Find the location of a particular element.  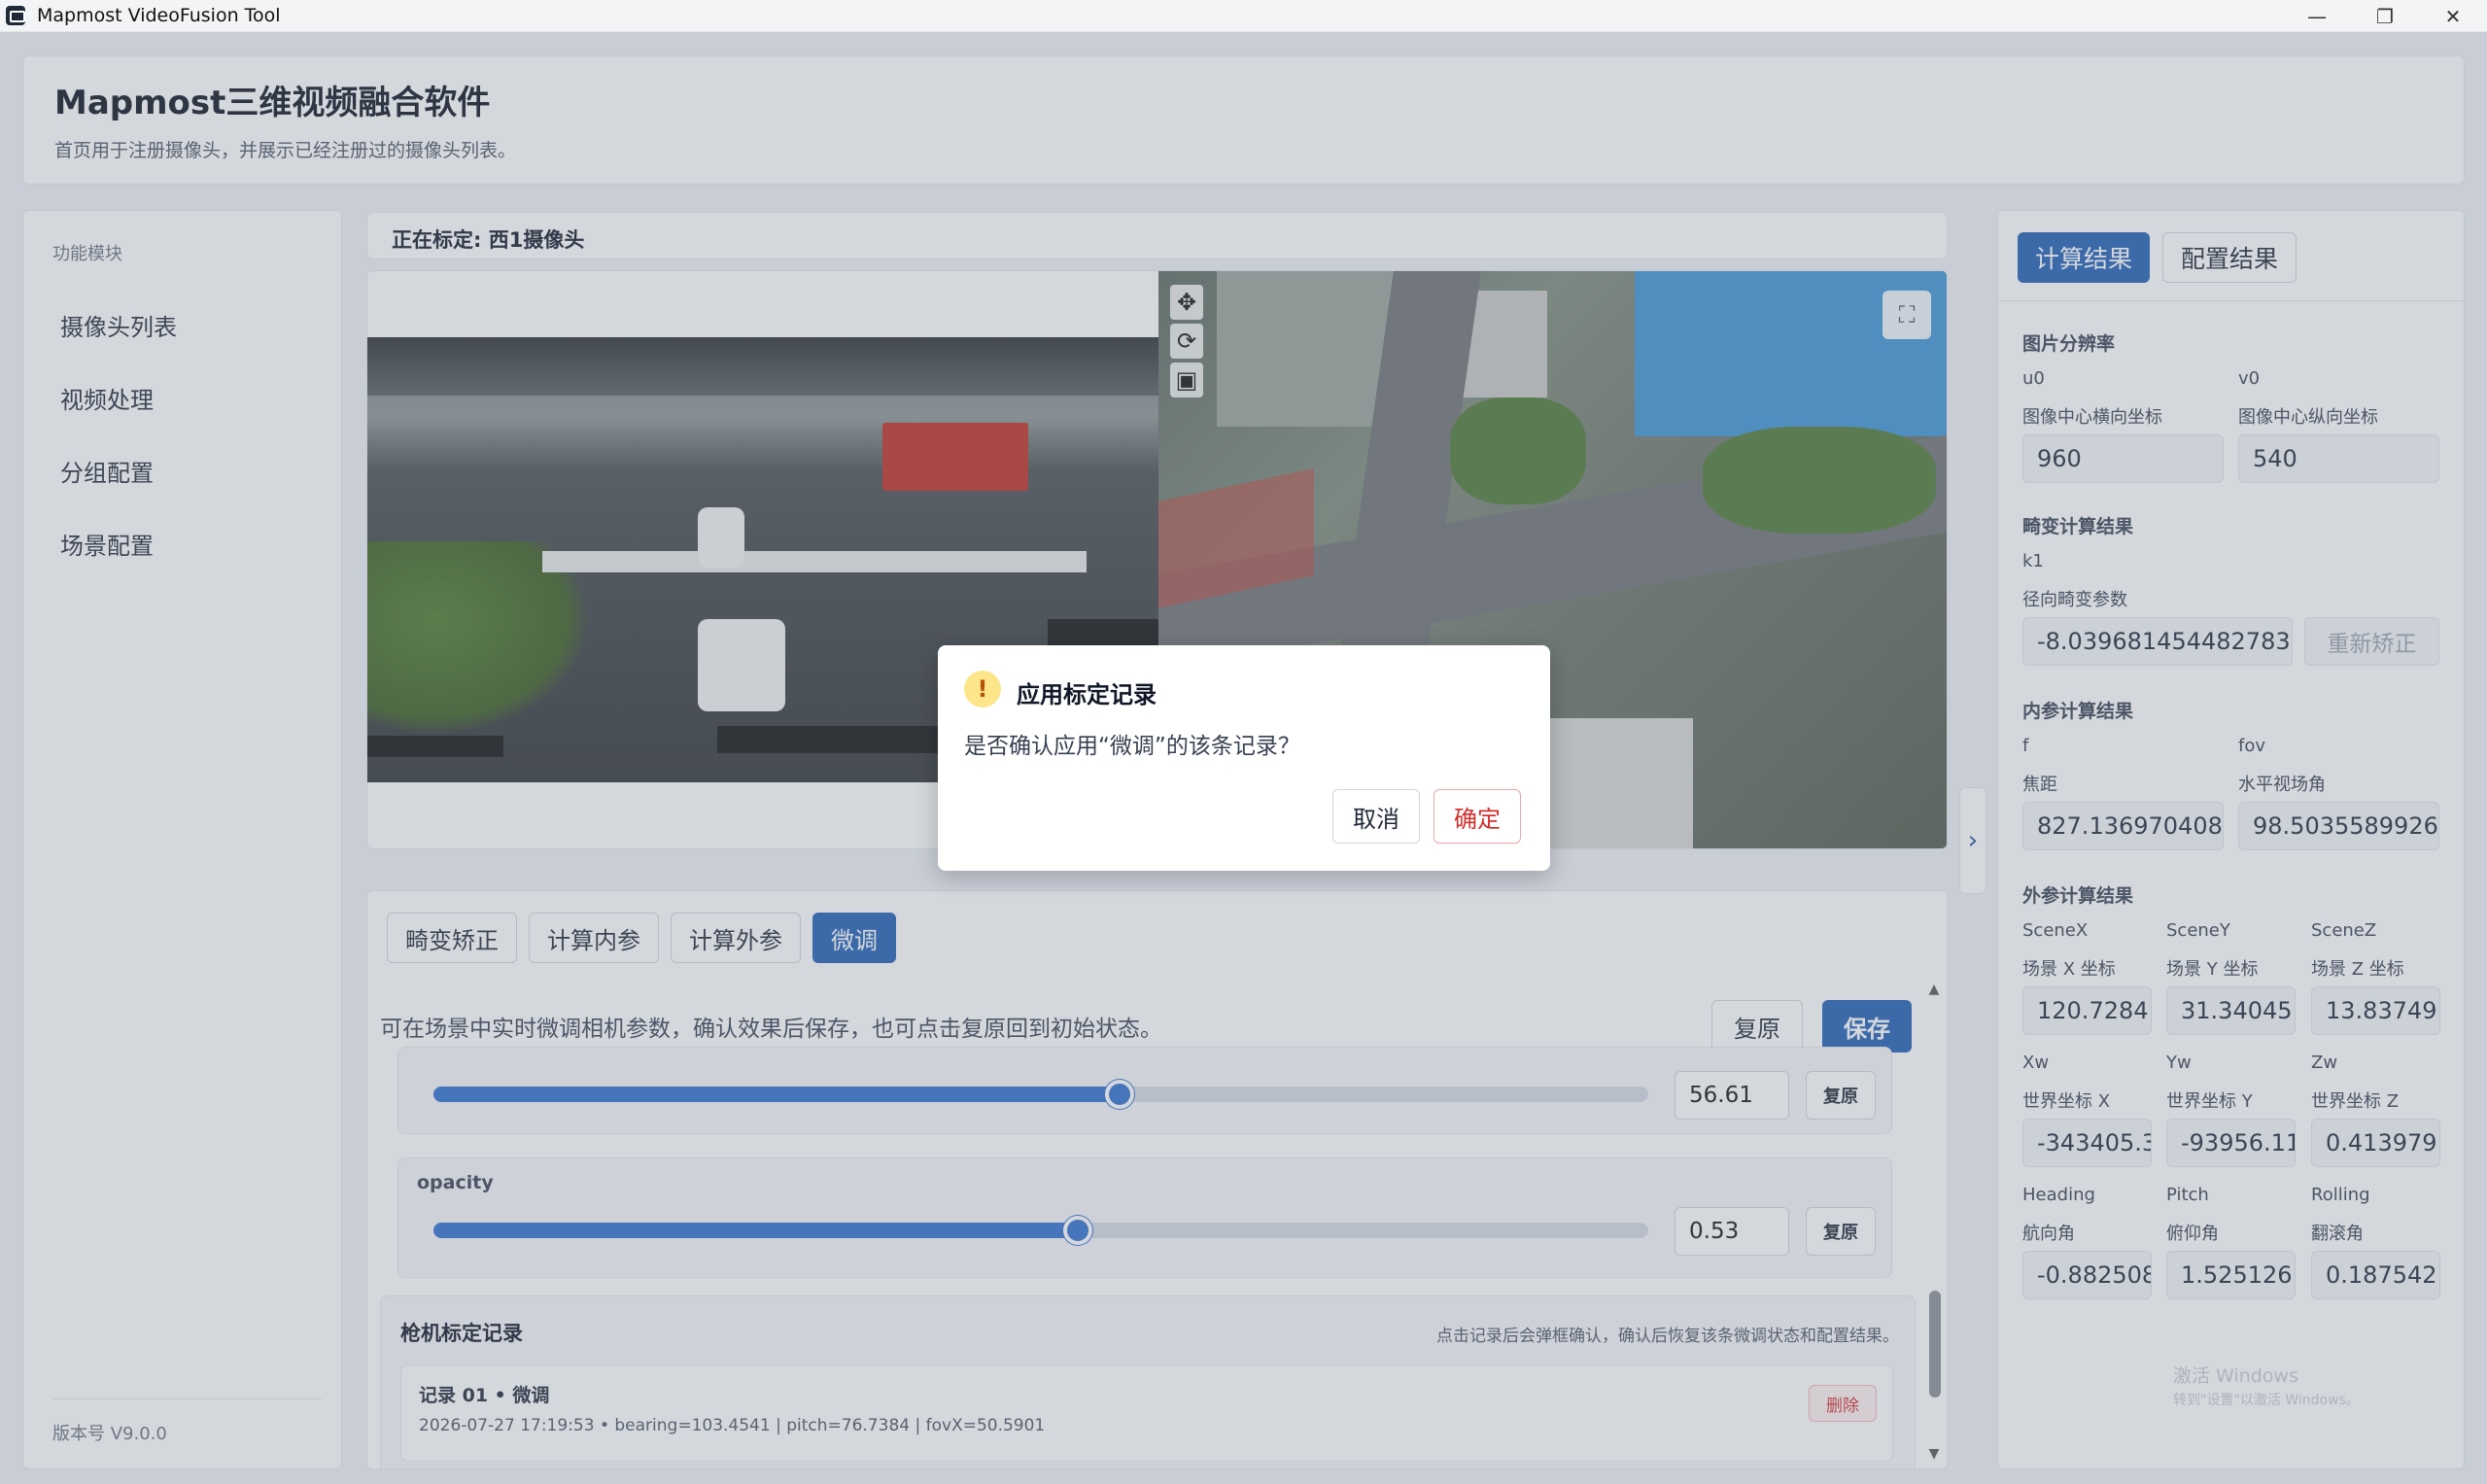

close-window-icon: ✕ is located at coordinates (2453, 16).